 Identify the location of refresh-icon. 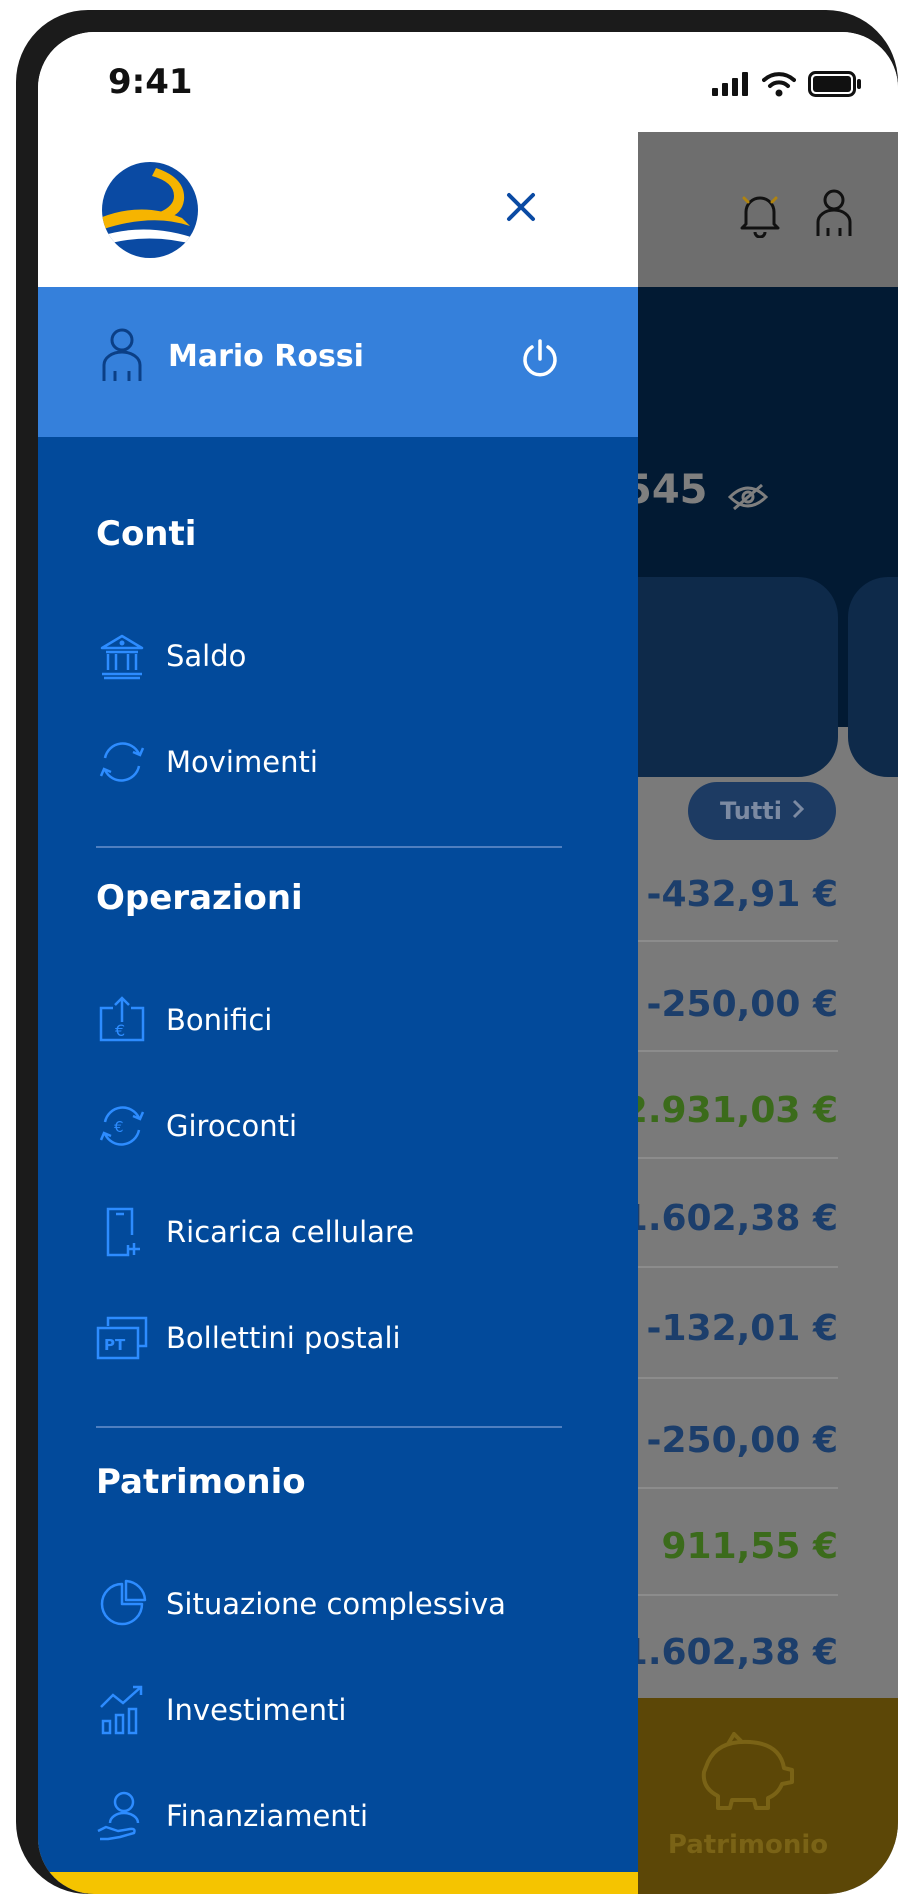
(122, 762).